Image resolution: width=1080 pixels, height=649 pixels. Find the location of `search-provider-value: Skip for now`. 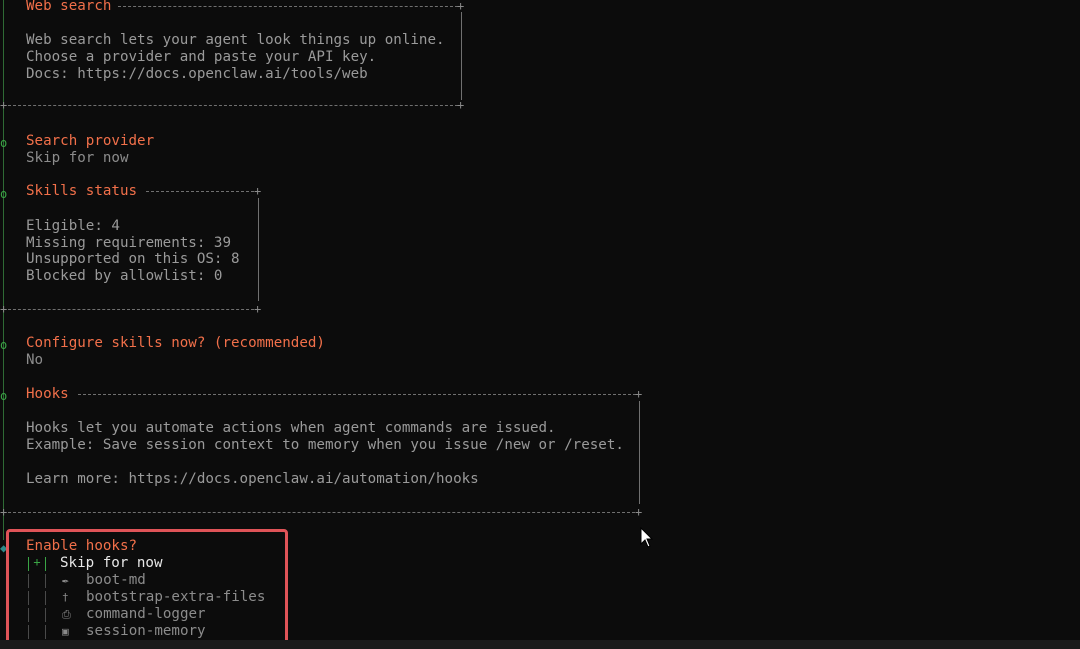

search-provider-value: Skip for now is located at coordinates (77, 158).